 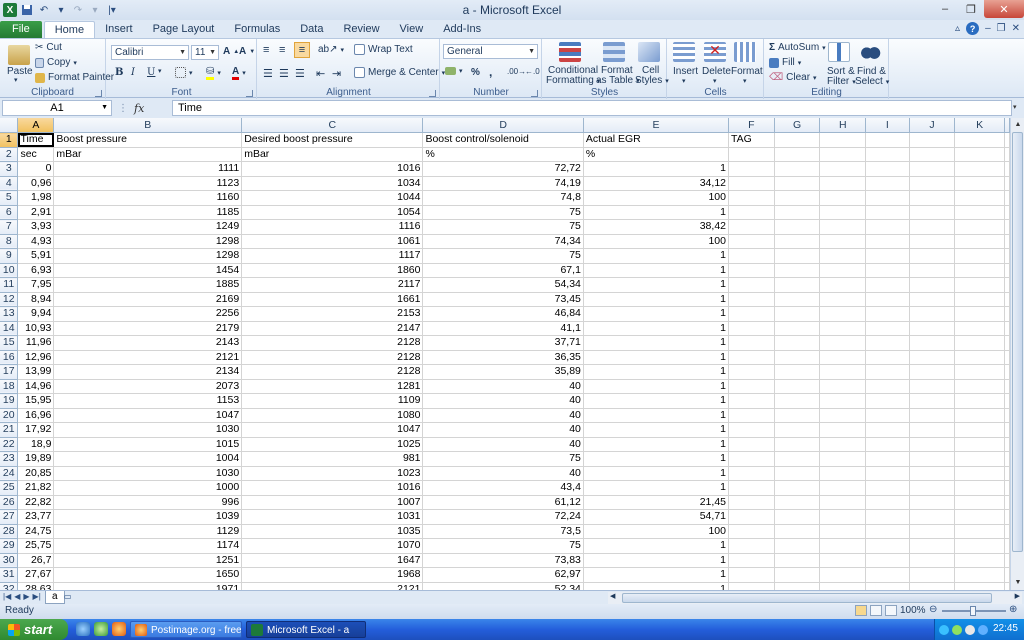 I want to click on cell: 74,19, so click(x=503, y=183).